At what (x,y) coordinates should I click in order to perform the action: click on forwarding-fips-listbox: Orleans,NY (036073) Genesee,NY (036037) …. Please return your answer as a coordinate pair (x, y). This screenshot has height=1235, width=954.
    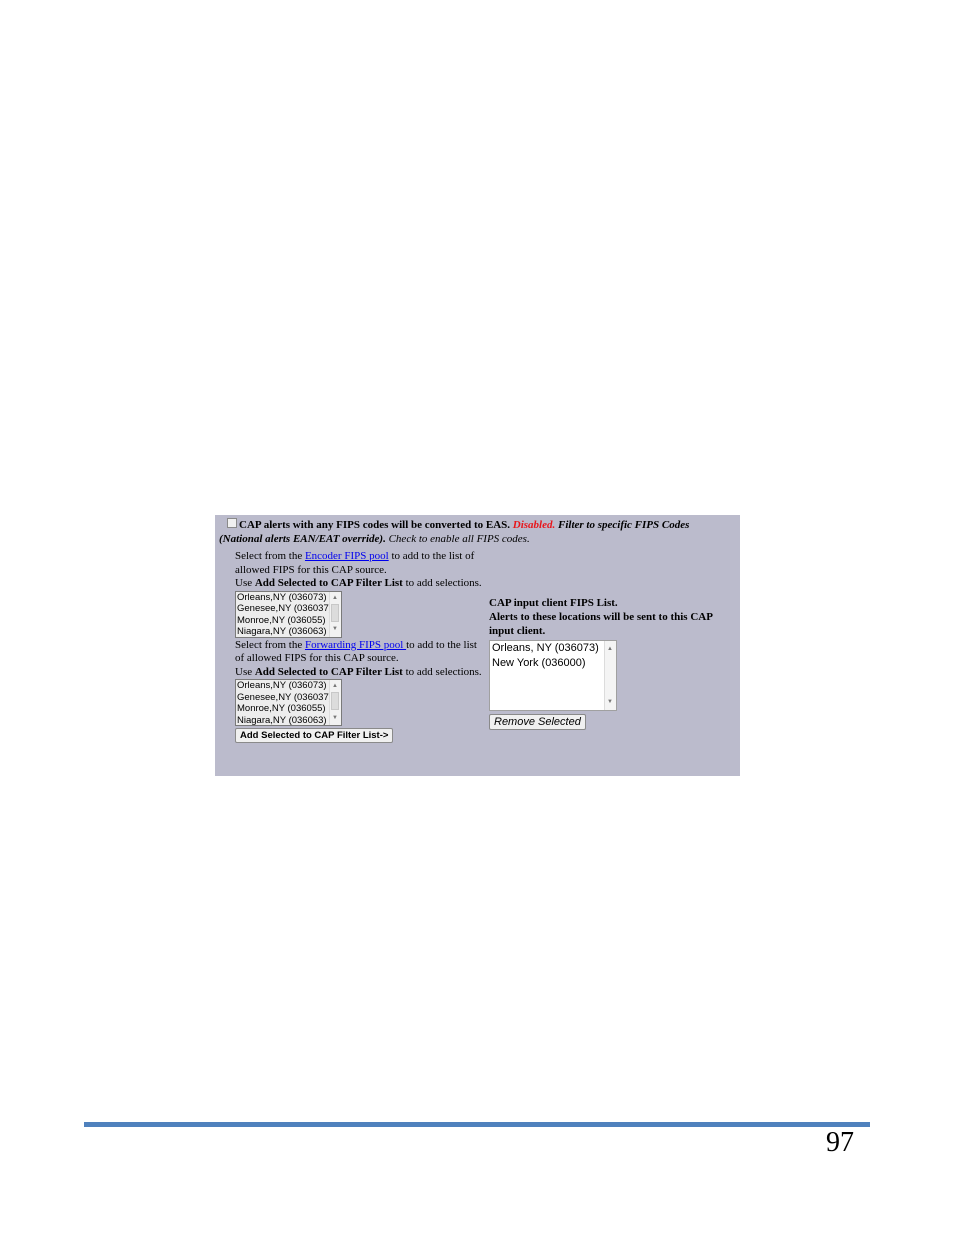
    Looking at the image, I should click on (288, 702).